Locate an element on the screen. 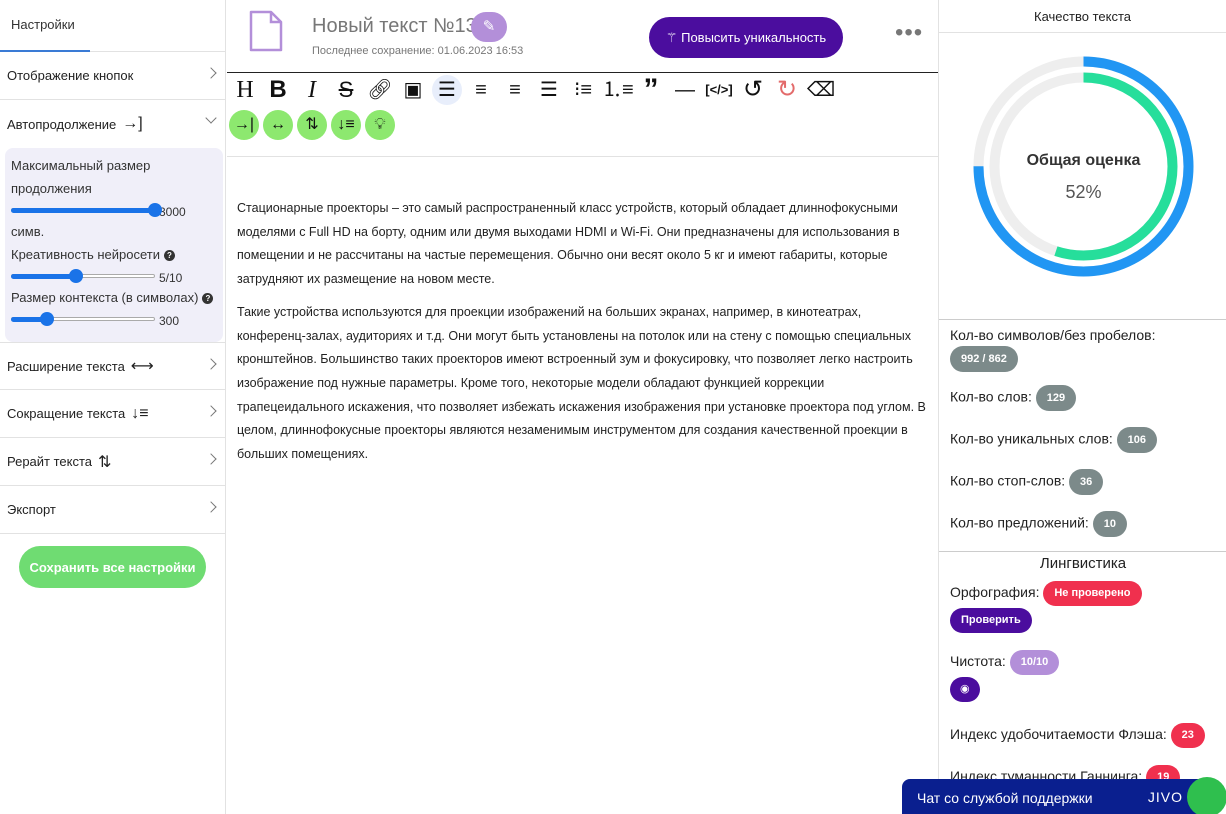 Image resolution: width=1226 pixels, height=814 pixels. support-chat-widget: Чат со службой поддержки JIVO is located at coordinates (1064, 795).